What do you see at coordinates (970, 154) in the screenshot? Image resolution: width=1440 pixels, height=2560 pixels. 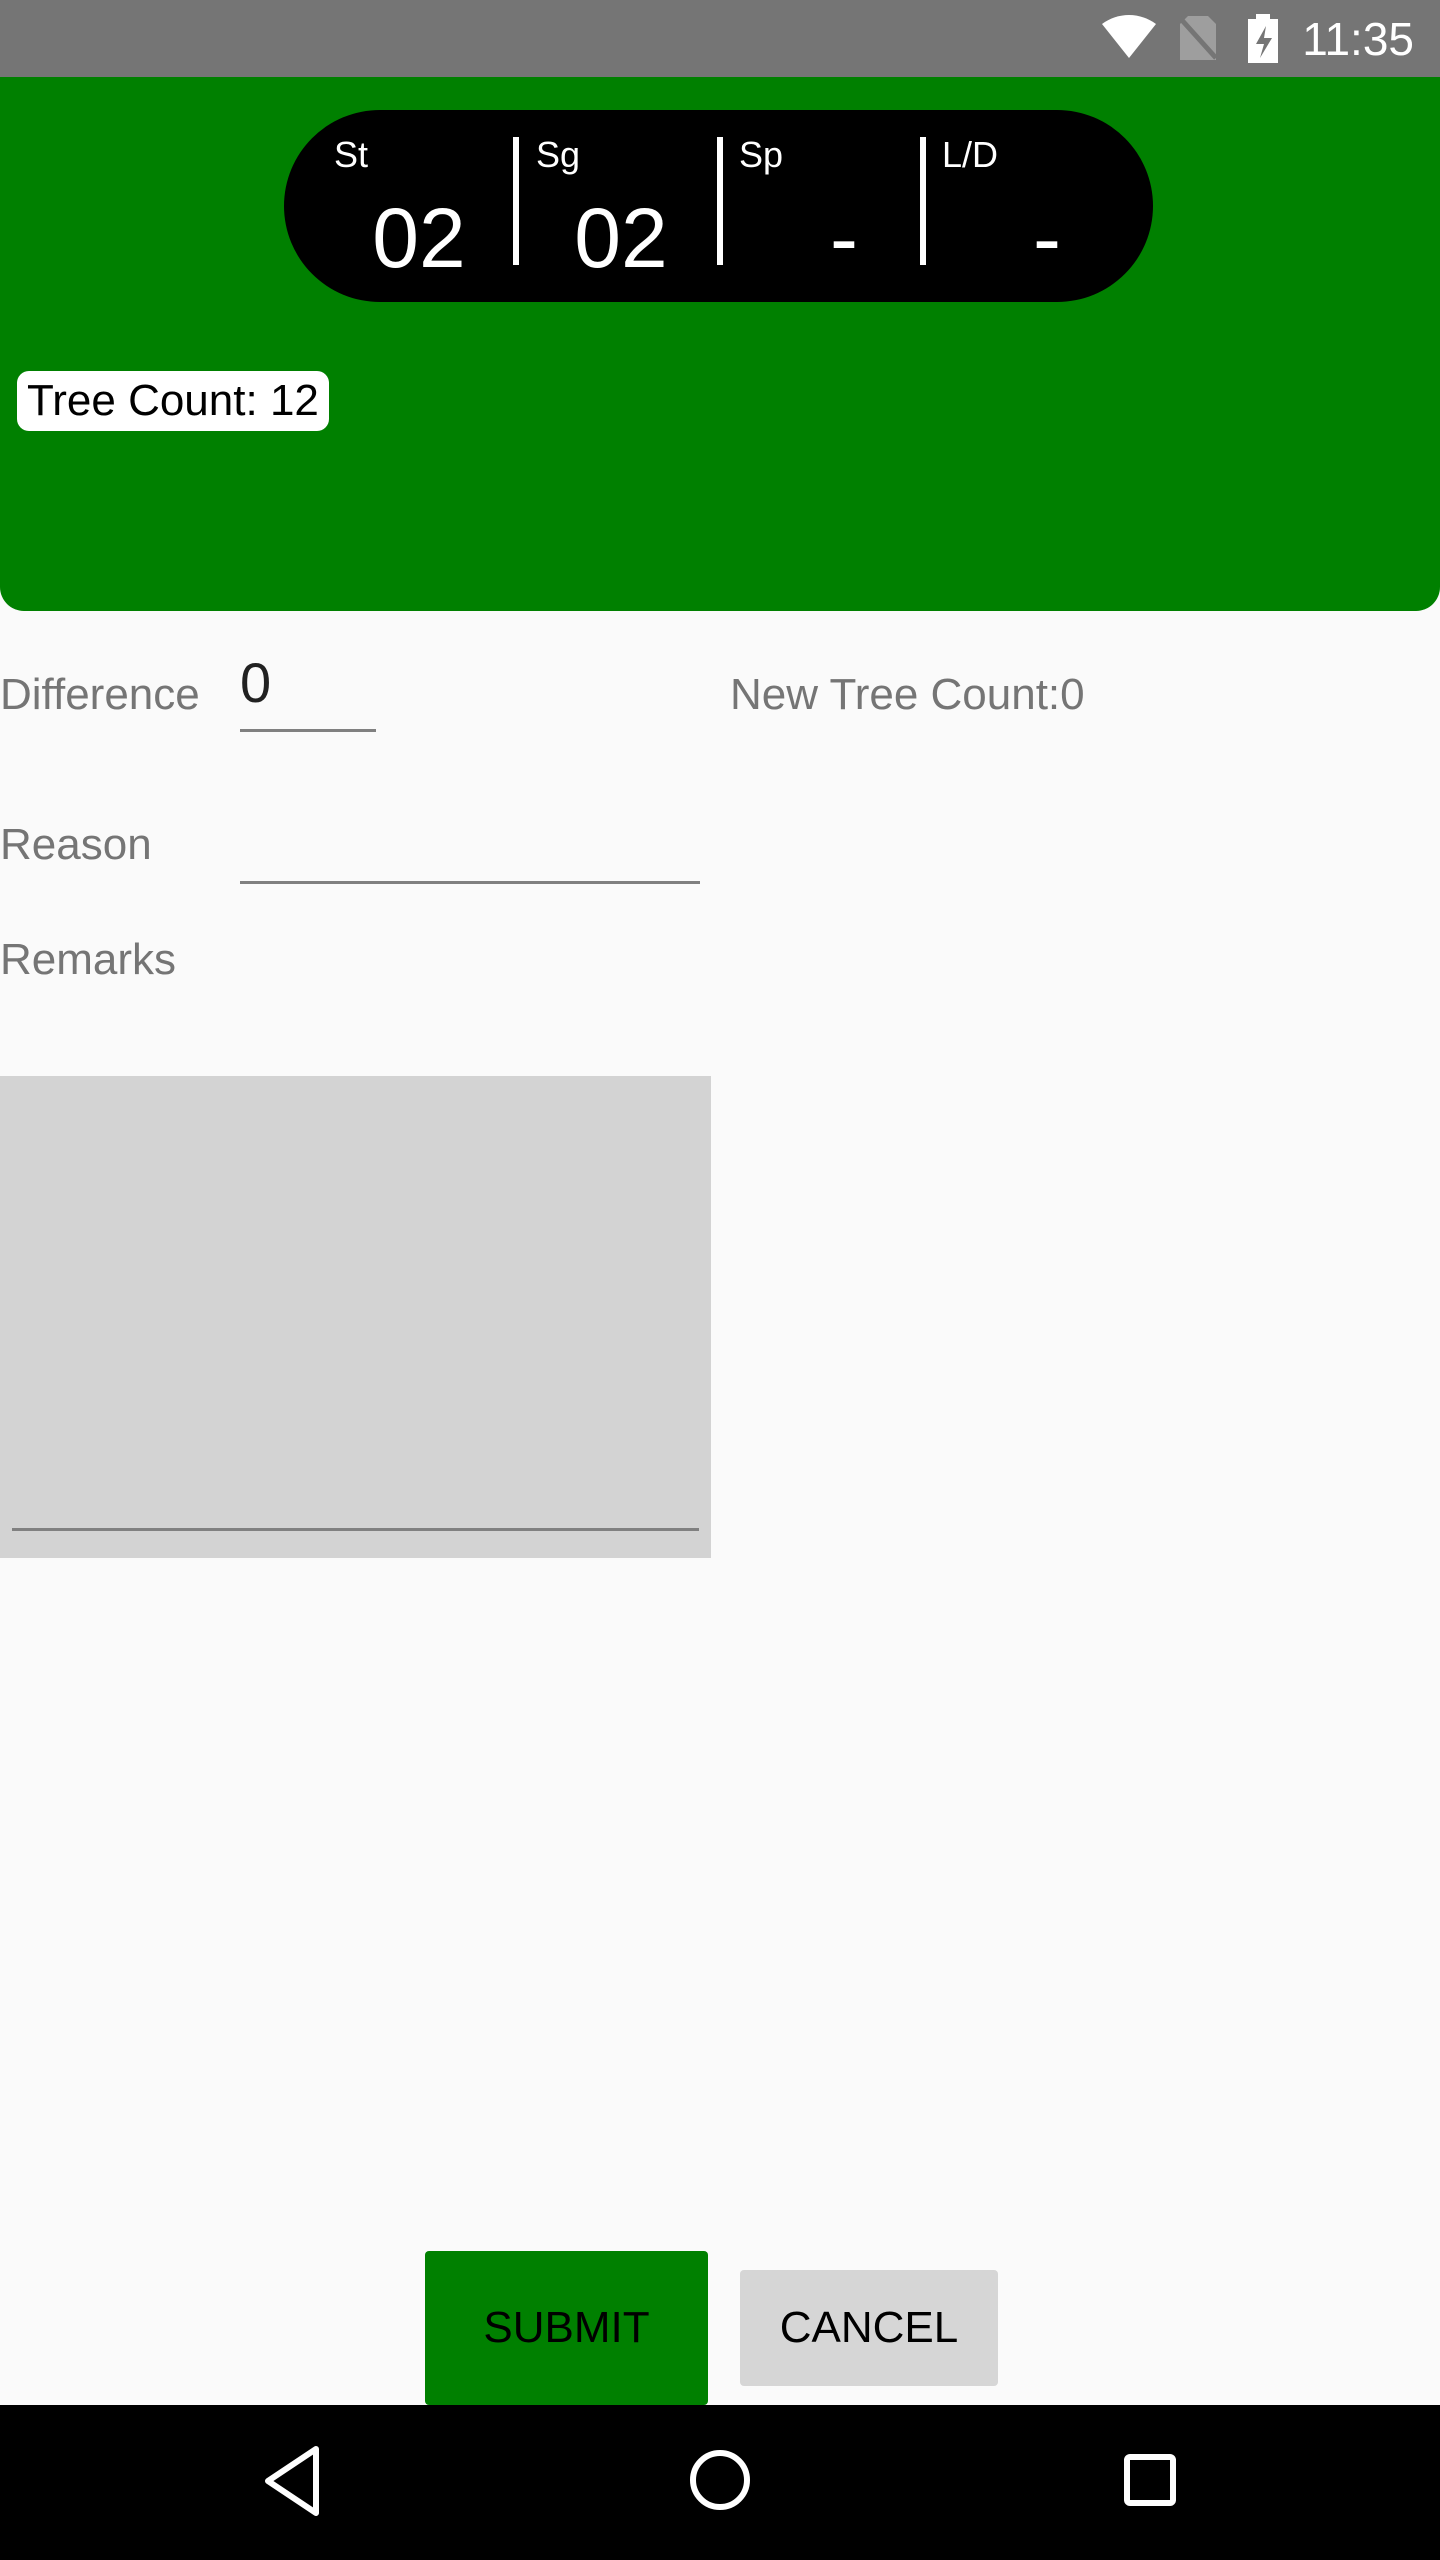 I see `segment-ld-label: L/D` at bounding box center [970, 154].